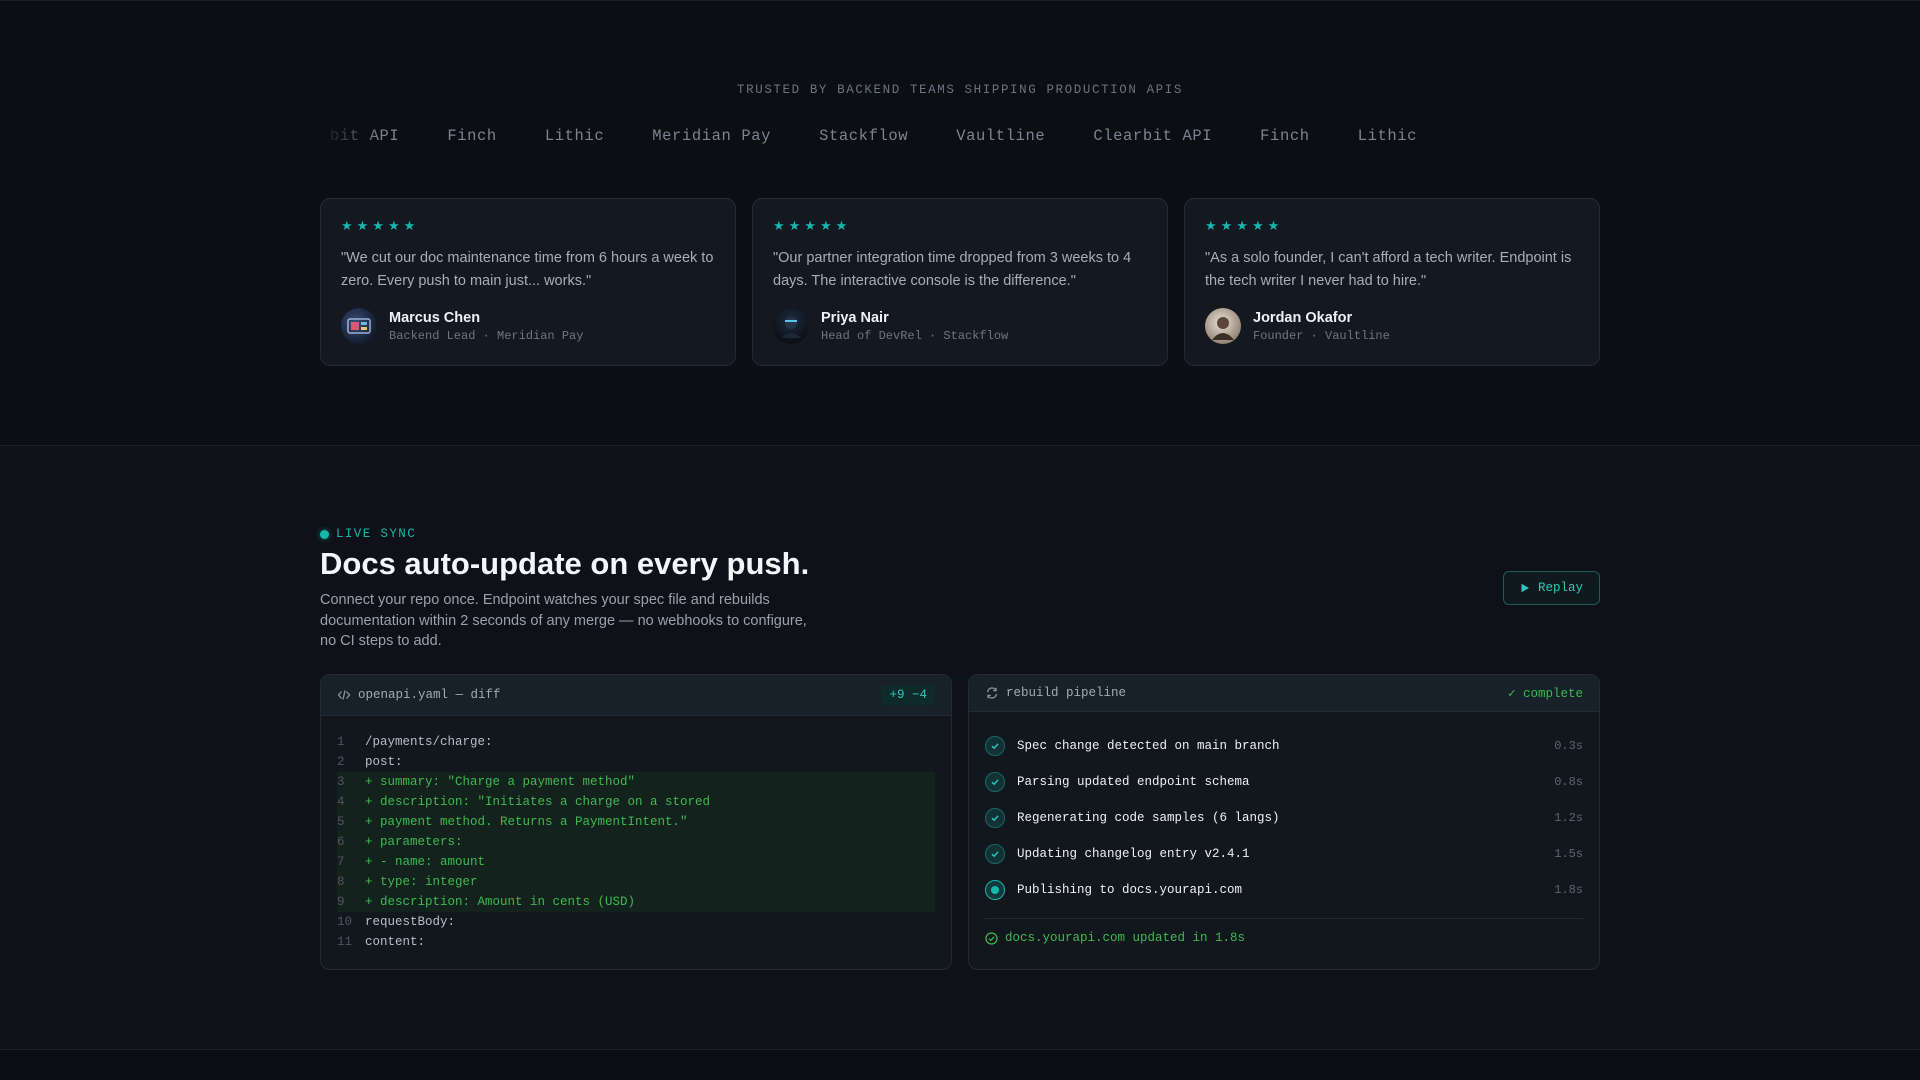 This screenshot has height=1080, width=1920. Describe the element at coordinates (992, 693) in the screenshot. I see `refresh-icon` at that location.